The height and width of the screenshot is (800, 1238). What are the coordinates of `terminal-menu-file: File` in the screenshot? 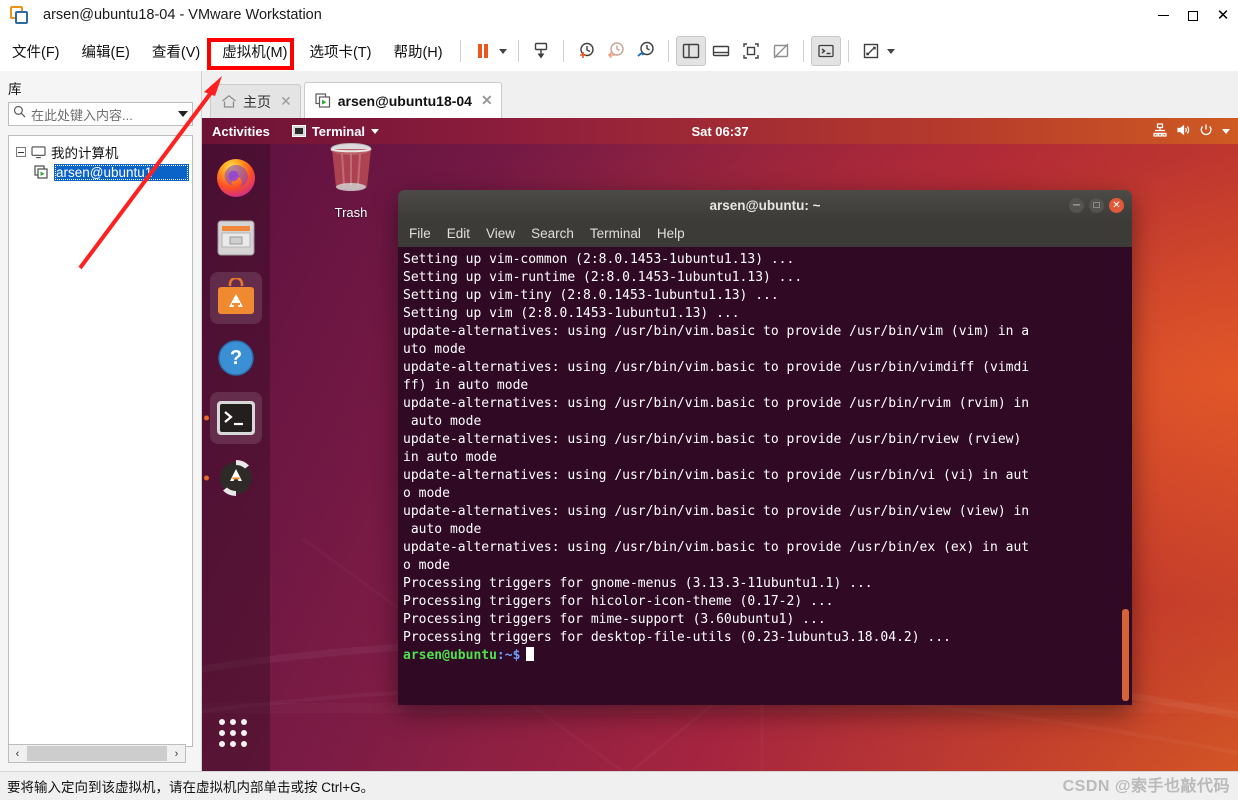 It's located at (420, 233).